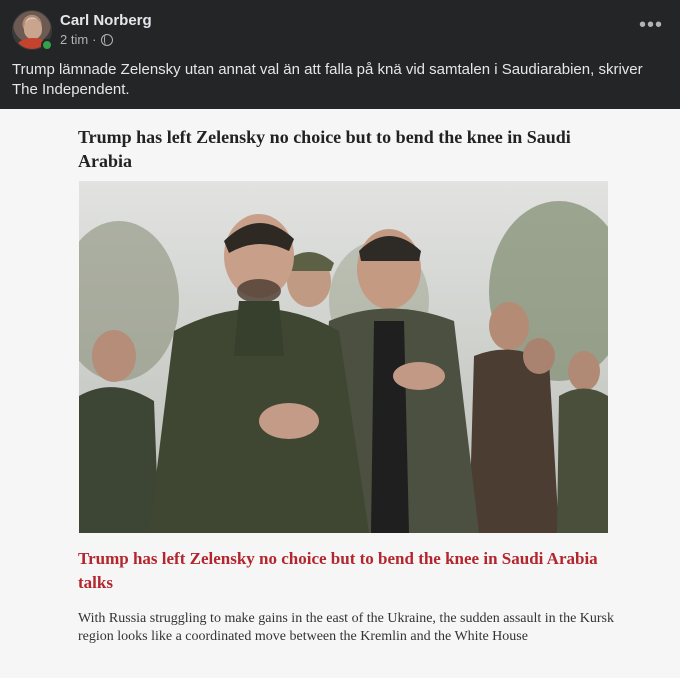 The image size is (680, 678). Describe the element at coordinates (47, 45) in the screenshot. I see `online-status-dot` at that location.